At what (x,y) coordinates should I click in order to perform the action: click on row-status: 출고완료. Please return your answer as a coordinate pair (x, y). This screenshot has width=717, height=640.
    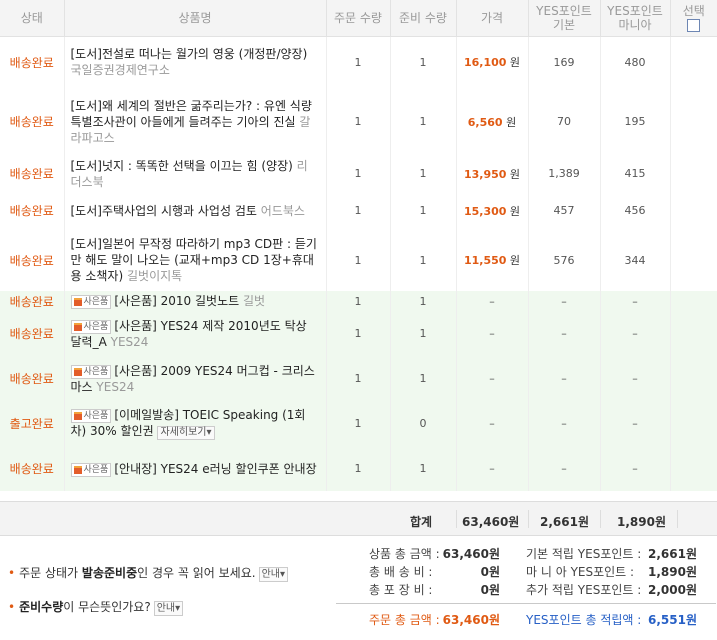
    Looking at the image, I should click on (32, 423).